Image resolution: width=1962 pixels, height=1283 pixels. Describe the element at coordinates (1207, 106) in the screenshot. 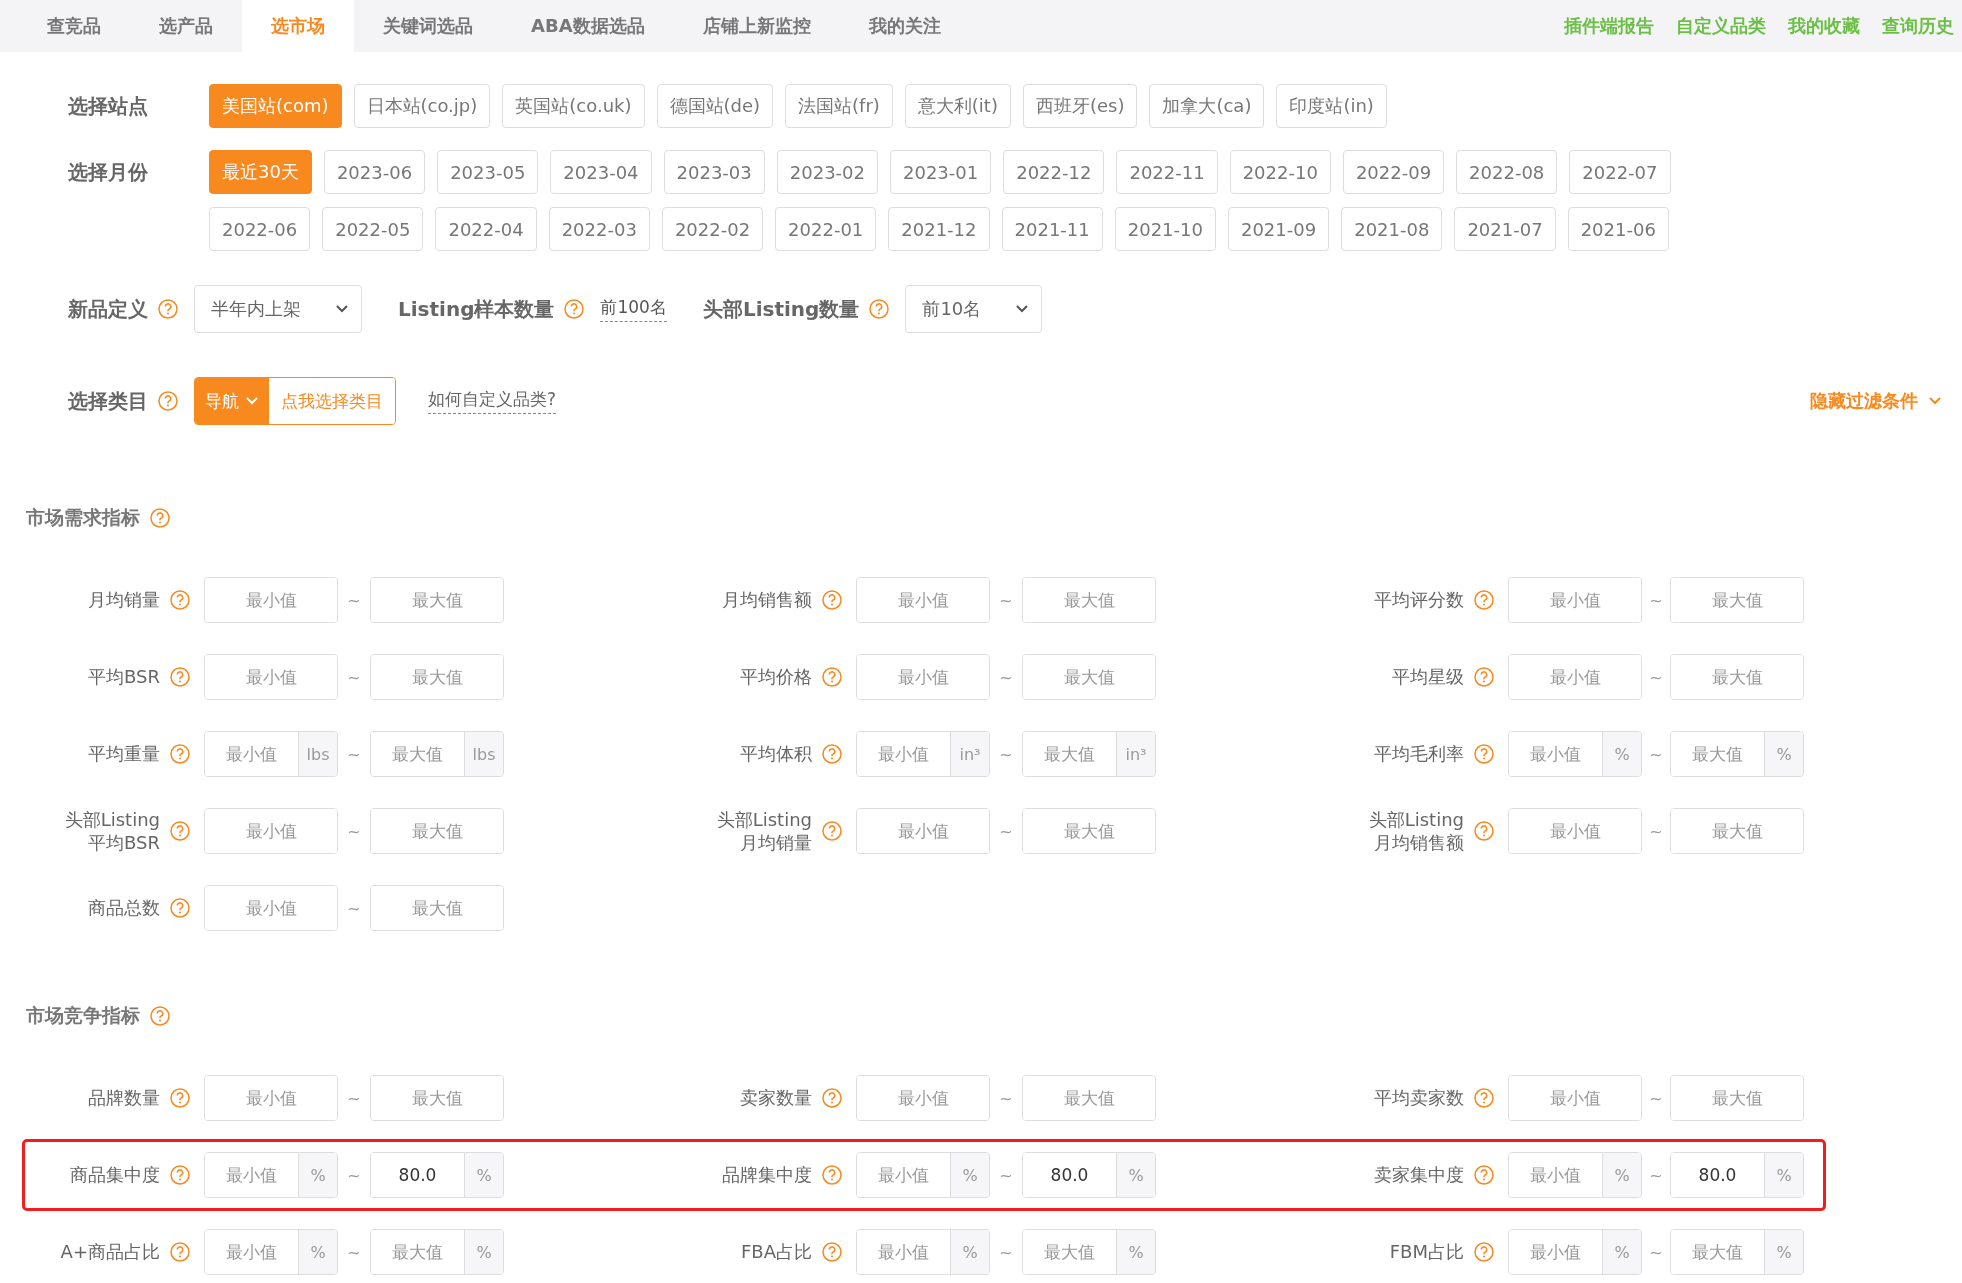

I see `option-button: 加拿大(ca)` at that location.